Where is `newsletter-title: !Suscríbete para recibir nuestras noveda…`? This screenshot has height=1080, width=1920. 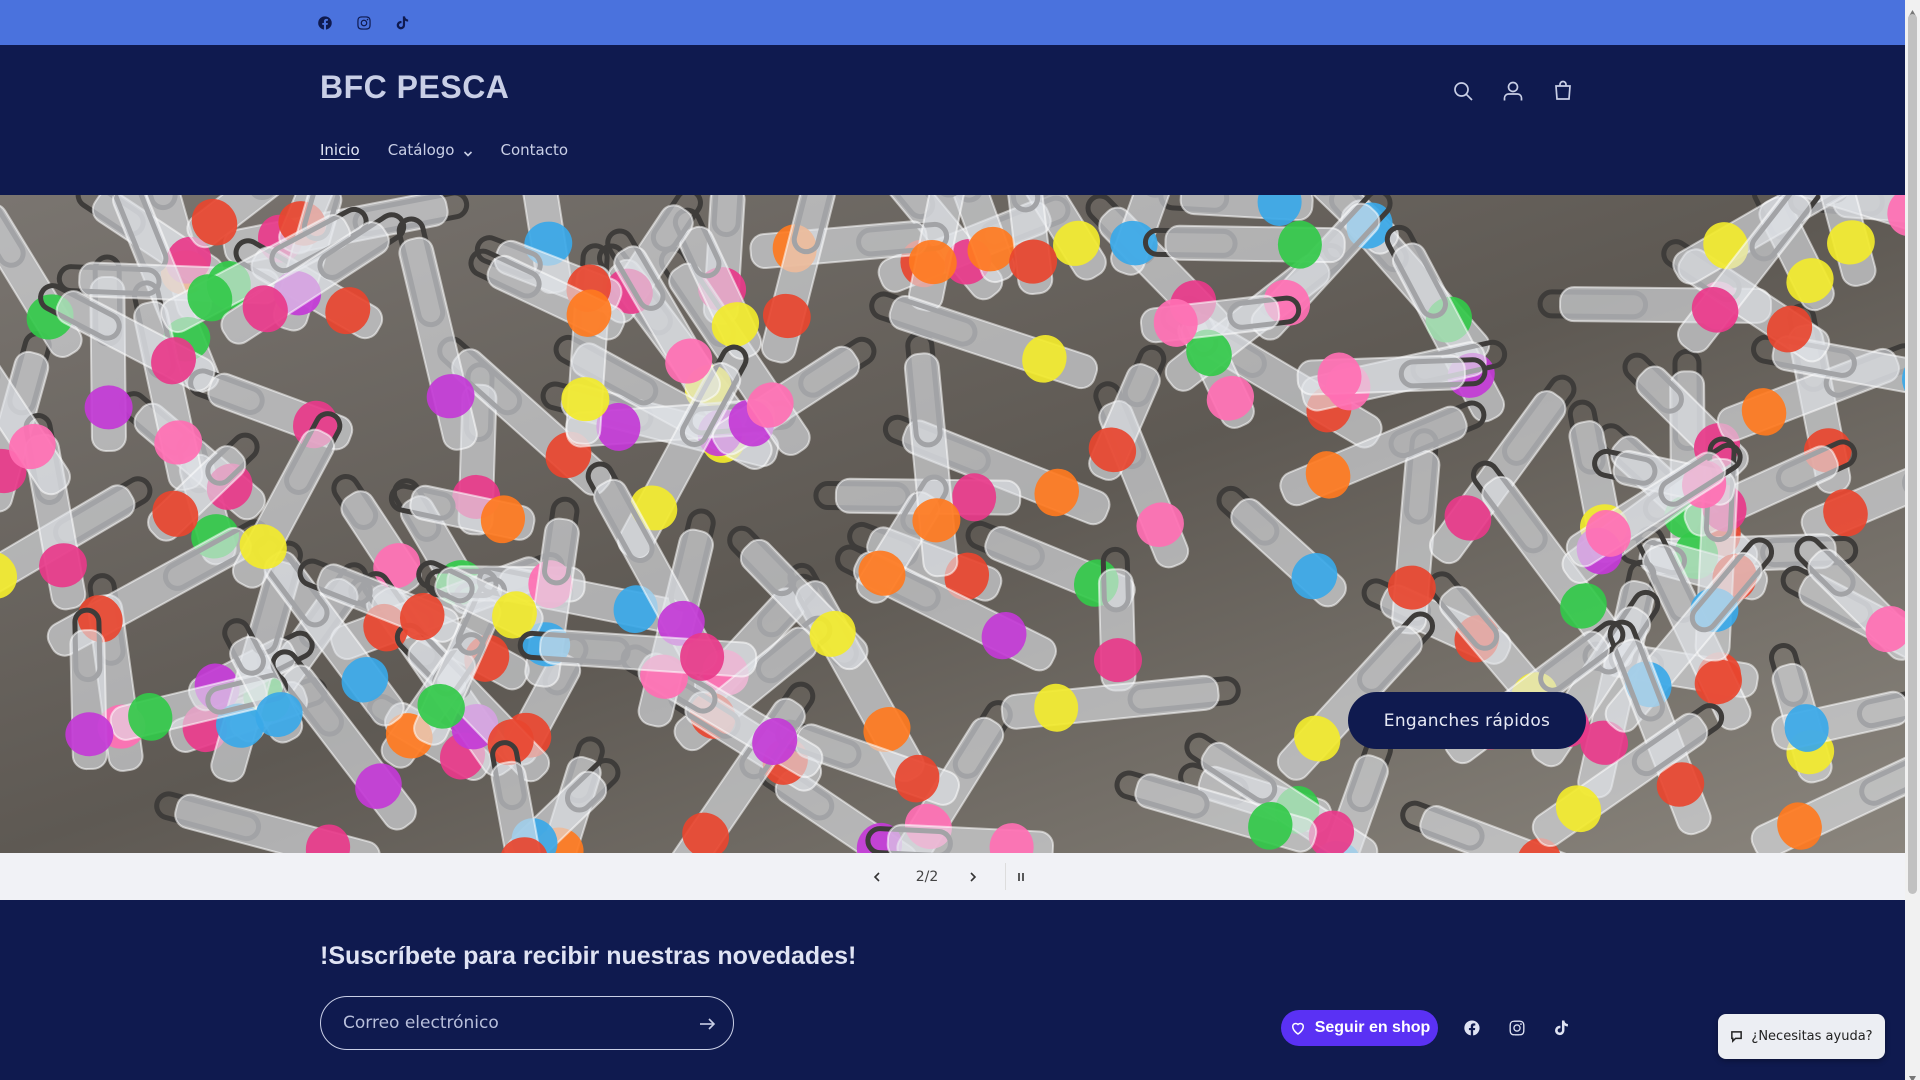 newsletter-title: !Suscríbete para recibir nuestras noveda… is located at coordinates (588, 956).